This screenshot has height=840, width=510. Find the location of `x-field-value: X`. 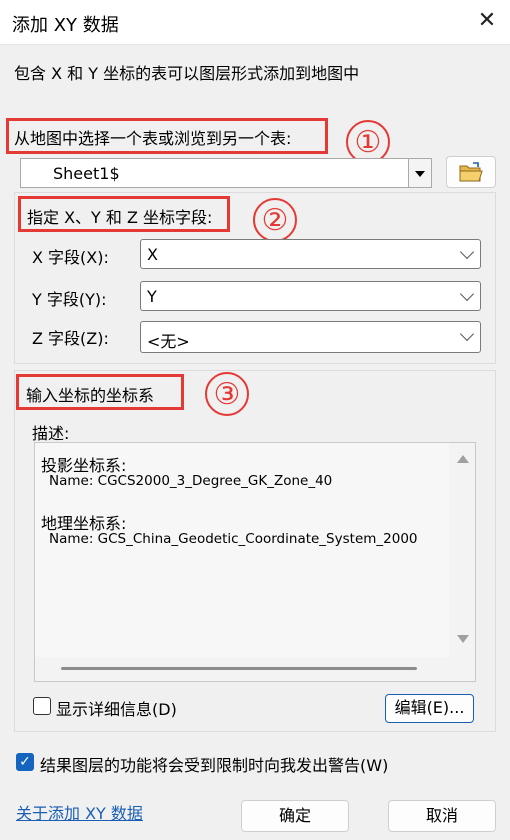

x-field-value: X is located at coordinates (152, 254).